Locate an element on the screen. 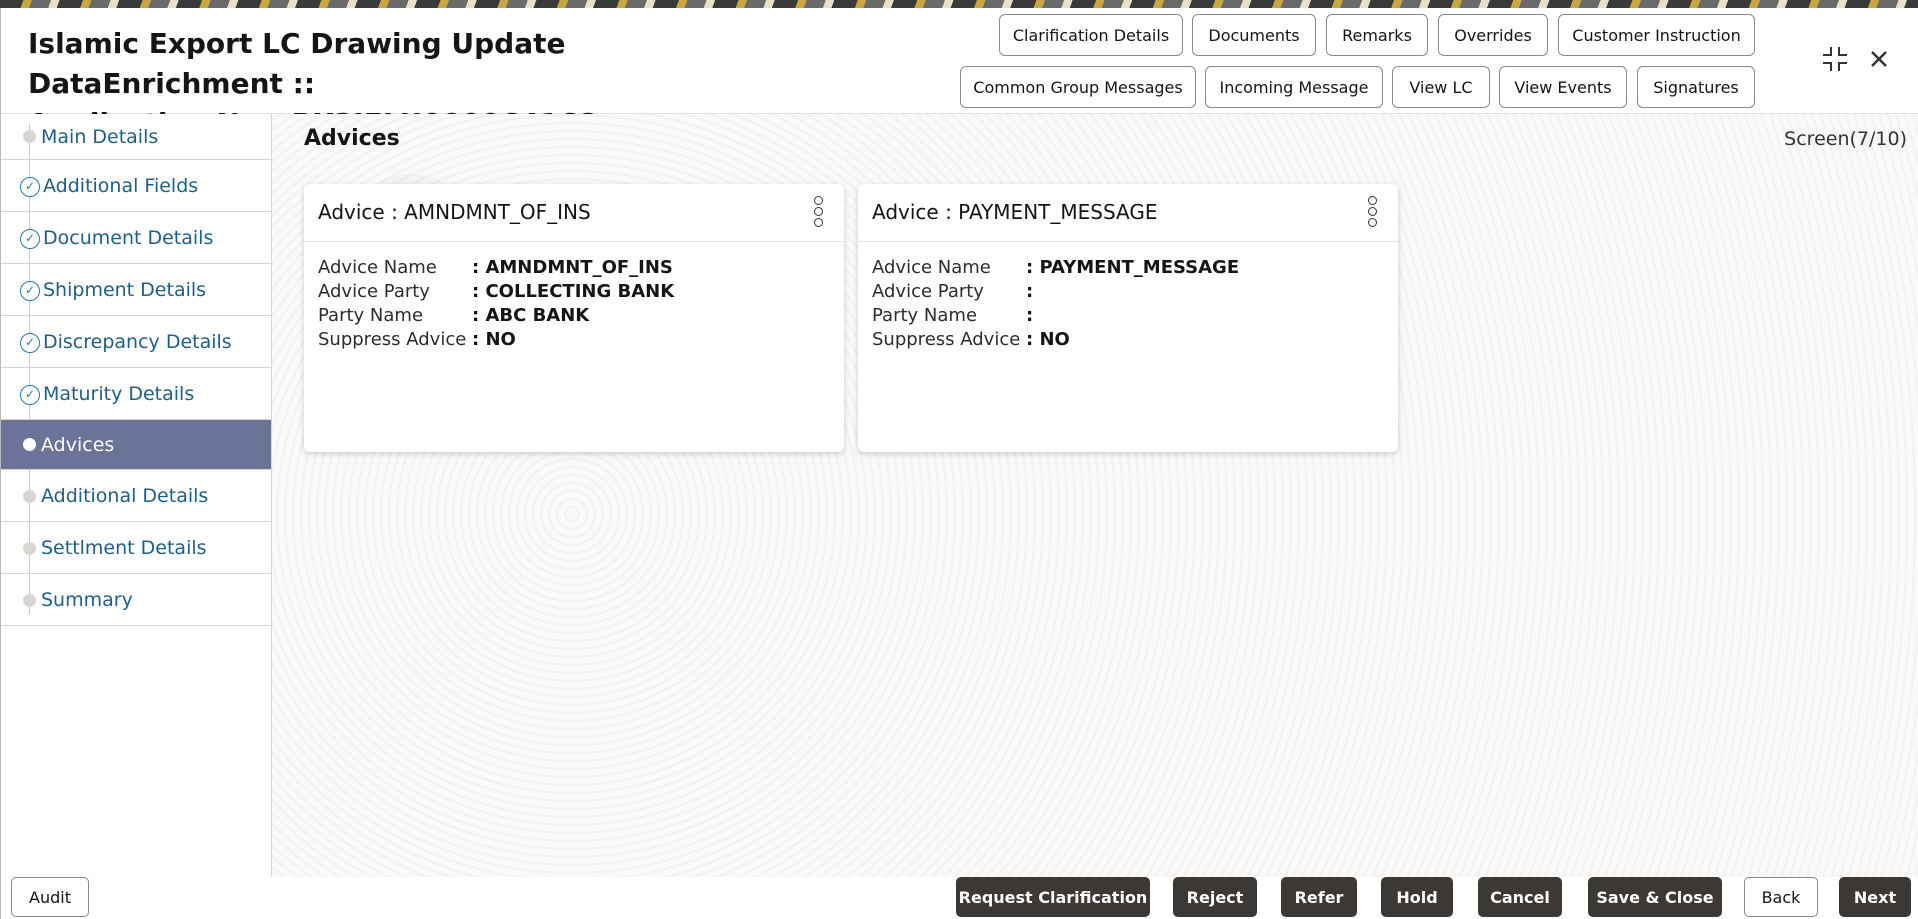 The width and height of the screenshot is (1918, 919). nav-label: Additional Details is located at coordinates (125, 495).